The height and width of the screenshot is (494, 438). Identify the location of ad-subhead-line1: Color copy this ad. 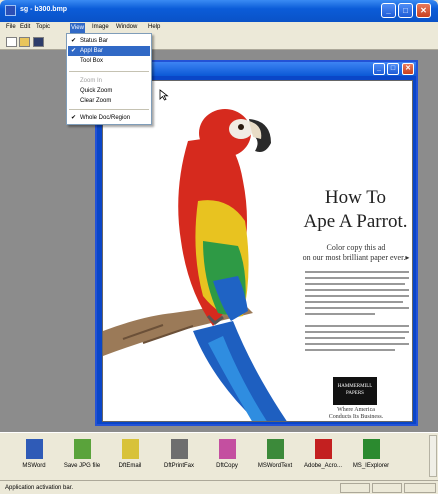
(356, 247).